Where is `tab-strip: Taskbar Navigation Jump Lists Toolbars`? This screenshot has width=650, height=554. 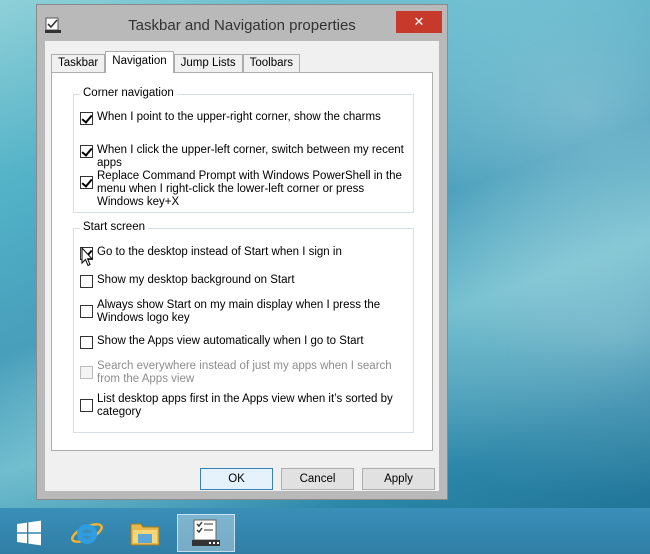 tab-strip: Taskbar Navigation Jump Lists Toolbars is located at coordinates (176, 62).